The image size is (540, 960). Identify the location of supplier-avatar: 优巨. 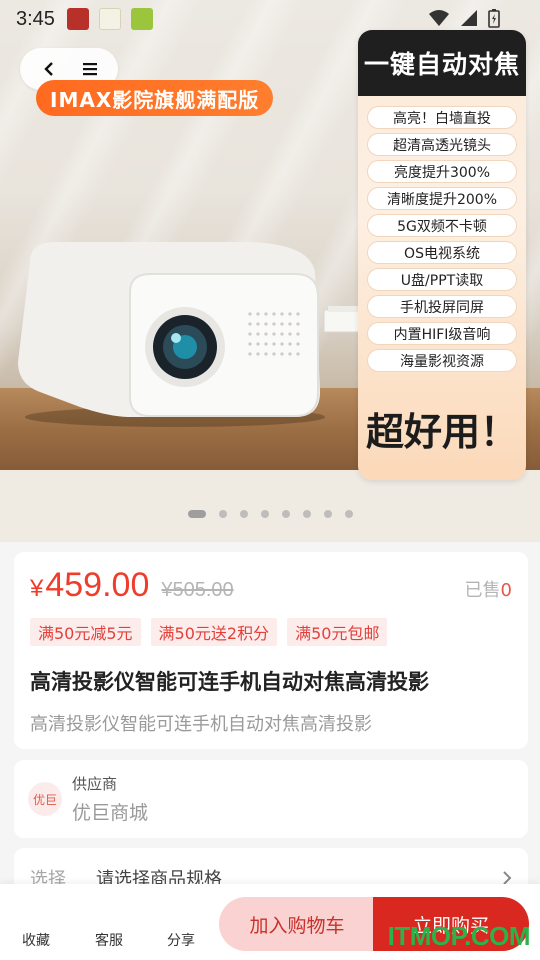
(45, 799).